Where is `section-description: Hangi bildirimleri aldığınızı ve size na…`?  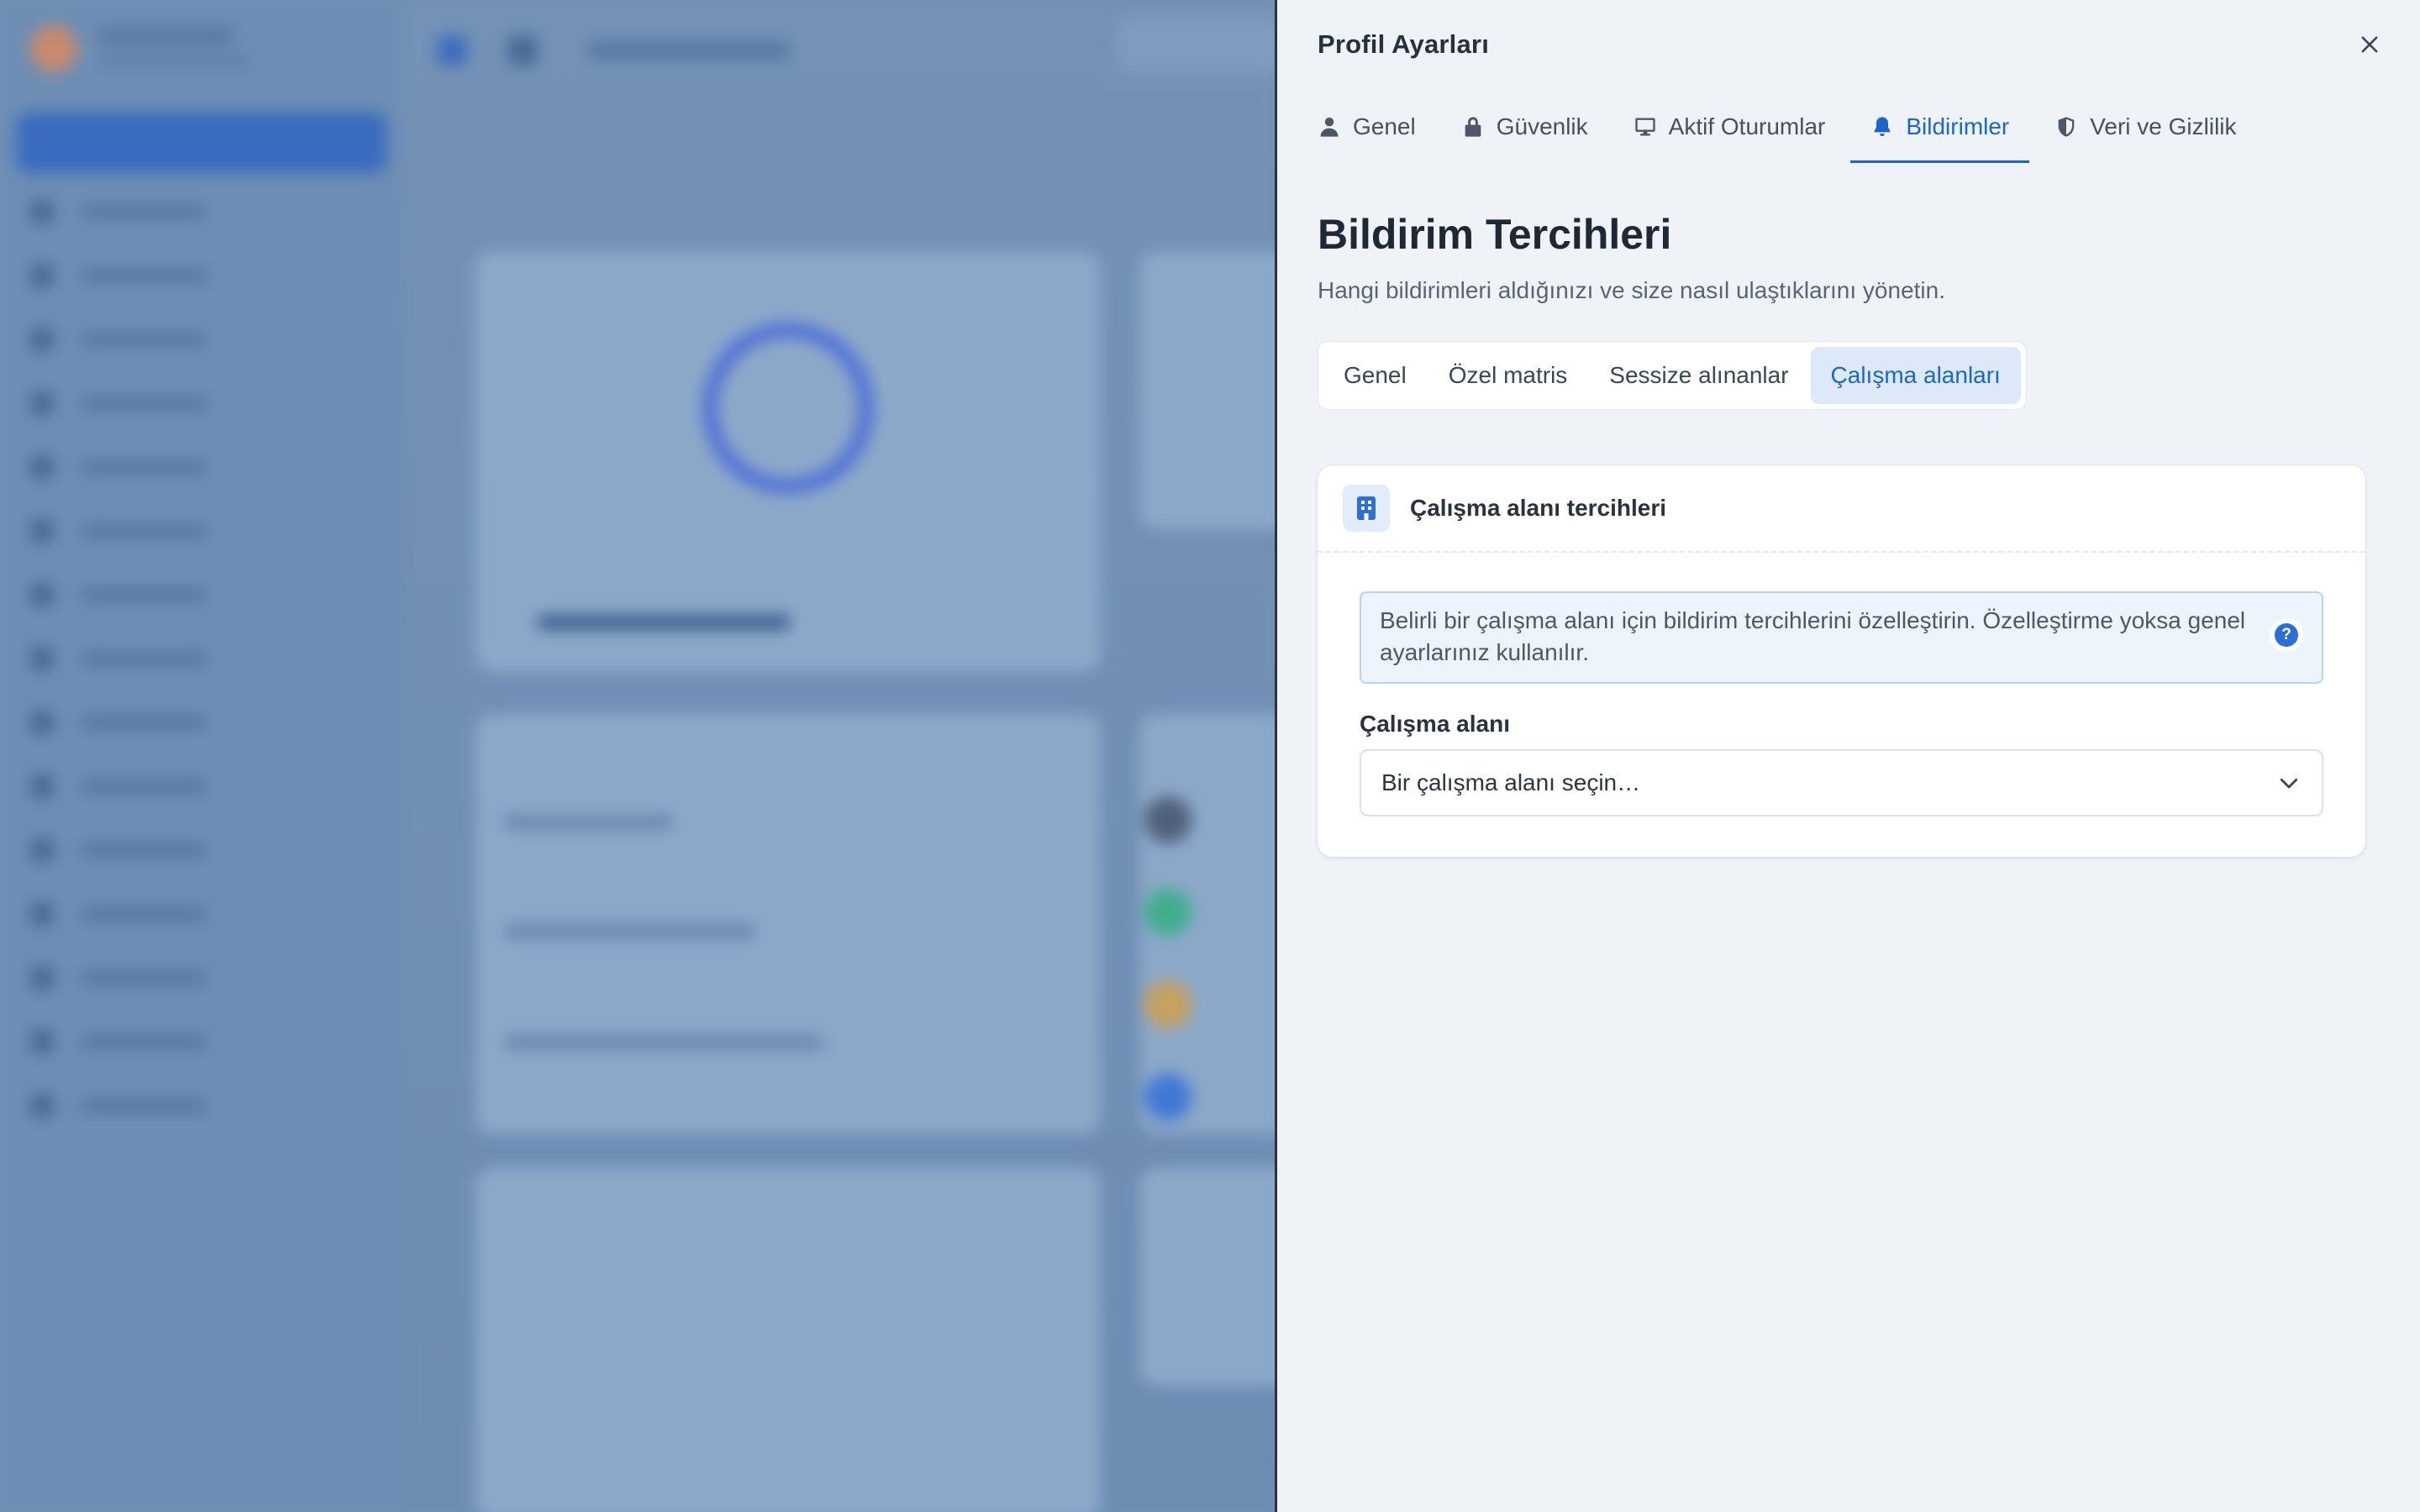
section-description: Hangi bildirimleri aldığınızı ve size na… is located at coordinates (1632, 290).